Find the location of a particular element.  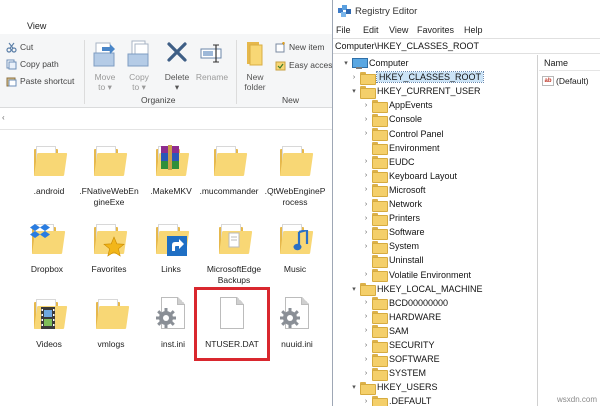

file-name: nuuid.ini is located at coordinates (297, 344).